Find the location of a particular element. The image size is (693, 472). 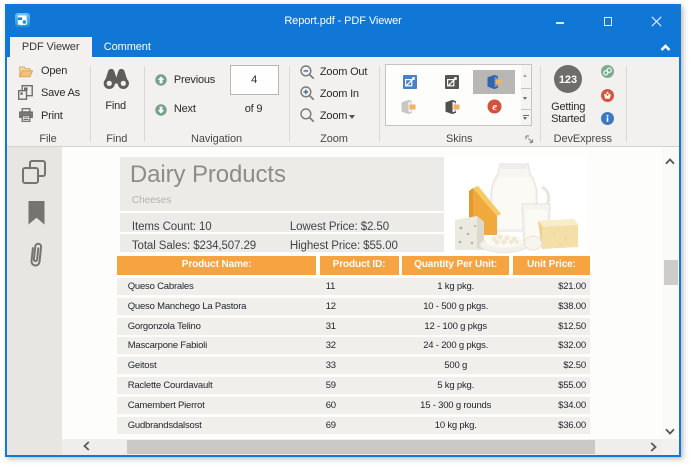

svg-text: e is located at coordinates (494, 107).